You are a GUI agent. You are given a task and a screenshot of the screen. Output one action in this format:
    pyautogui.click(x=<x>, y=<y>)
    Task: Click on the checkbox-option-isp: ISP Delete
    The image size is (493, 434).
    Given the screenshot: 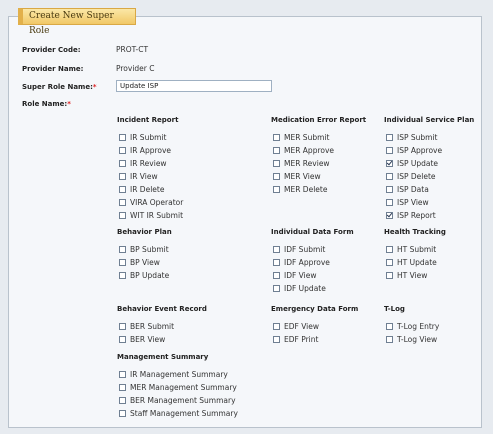 What is the action you would take?
    pyautogui.click(x=411, y=176)
    